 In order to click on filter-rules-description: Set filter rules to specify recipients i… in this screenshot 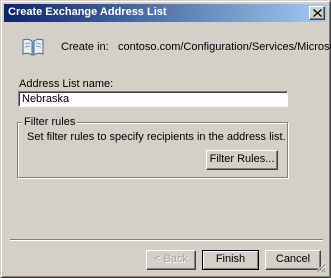, I will do `click(156, 137)`.